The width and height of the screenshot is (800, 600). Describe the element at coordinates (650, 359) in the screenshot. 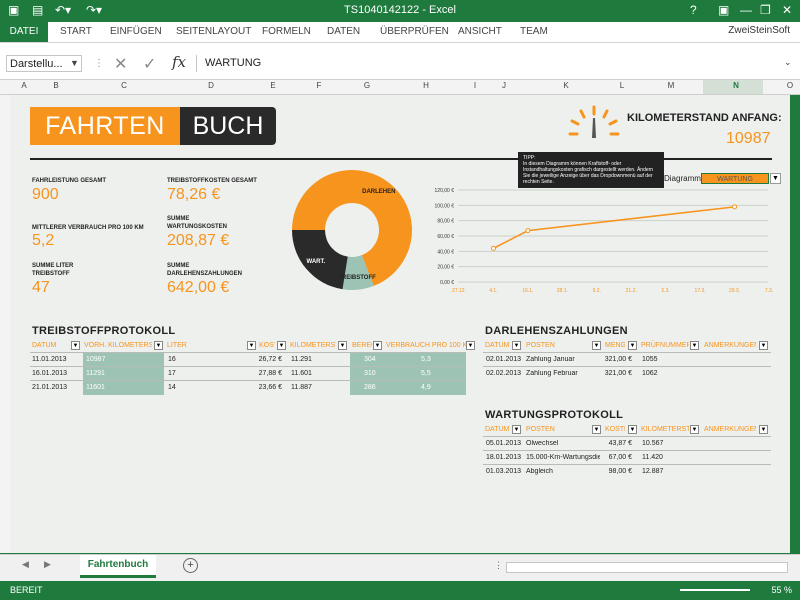

I see `table-cell: 1055` at that location.